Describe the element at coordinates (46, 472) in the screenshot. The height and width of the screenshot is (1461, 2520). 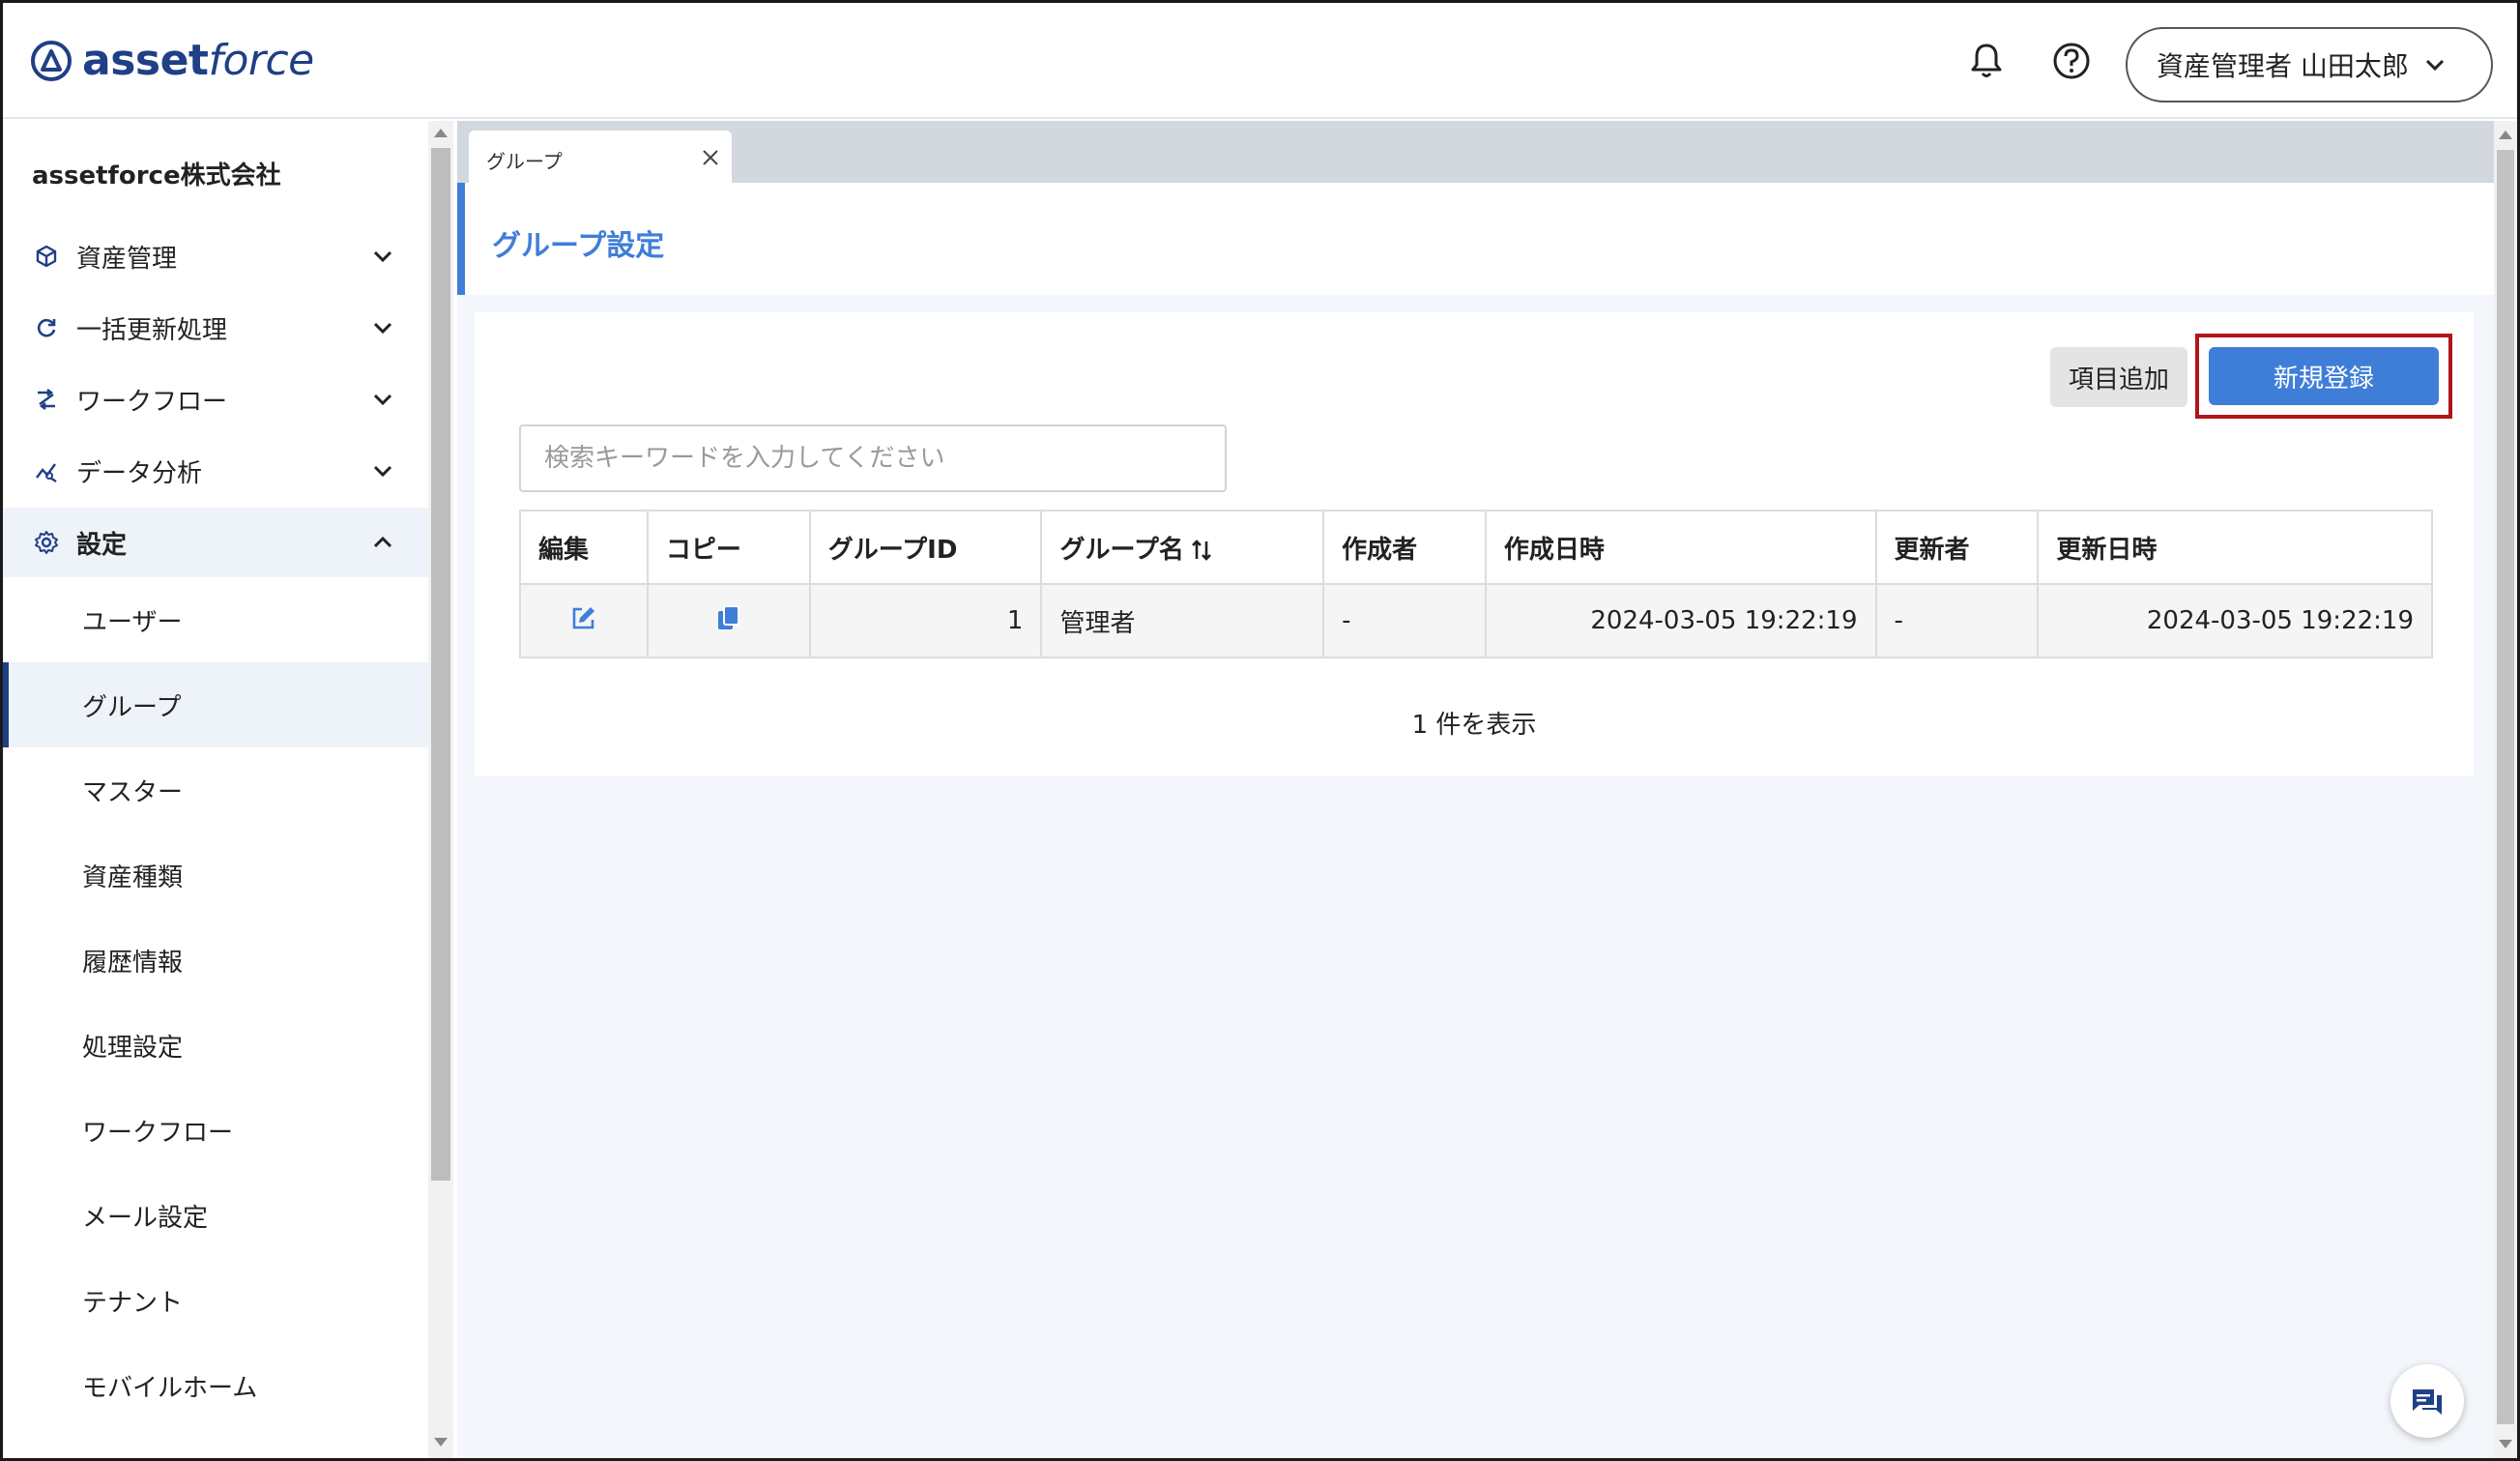
I see `analytics-icon` at that location.